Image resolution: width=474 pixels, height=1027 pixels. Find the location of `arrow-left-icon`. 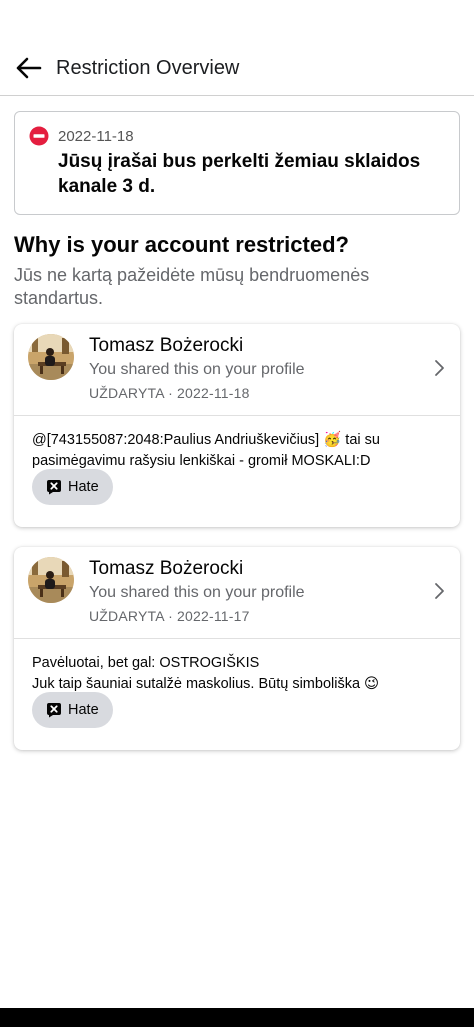

arrow-left-icon is located at coordinates (29, 68).